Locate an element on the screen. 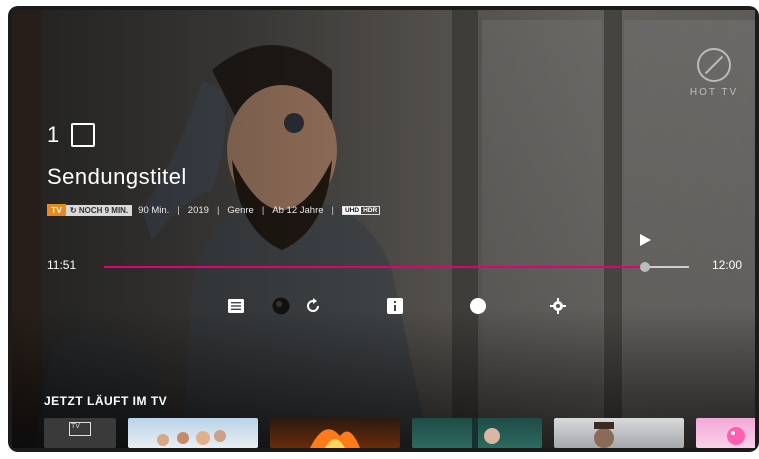 The width and height of the screenshot is (759, 459). thumb-cartoon is located at coordinates (725, 433).